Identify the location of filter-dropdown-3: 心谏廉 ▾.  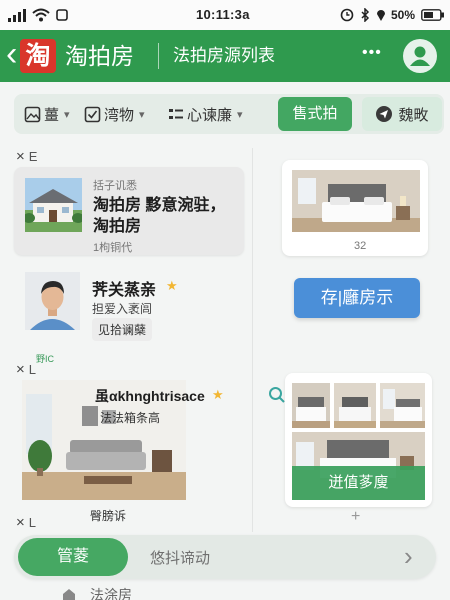
(205, 114).